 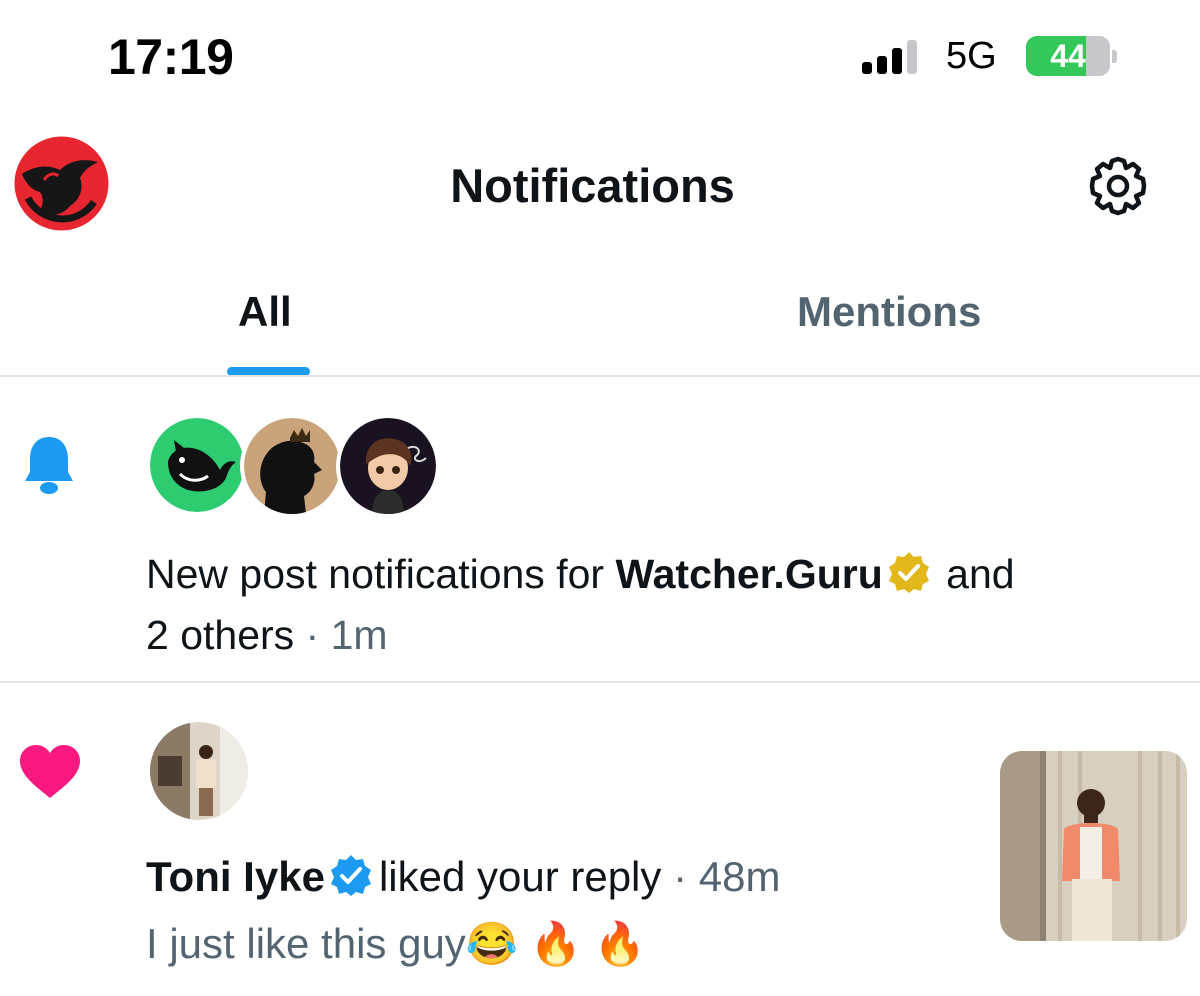 What do you see at coordinates (396, 944) in the screenshot?
I see `liked-reply-text: I just like this guy😂 🔥 🔥` at bounding box center [396, 944].